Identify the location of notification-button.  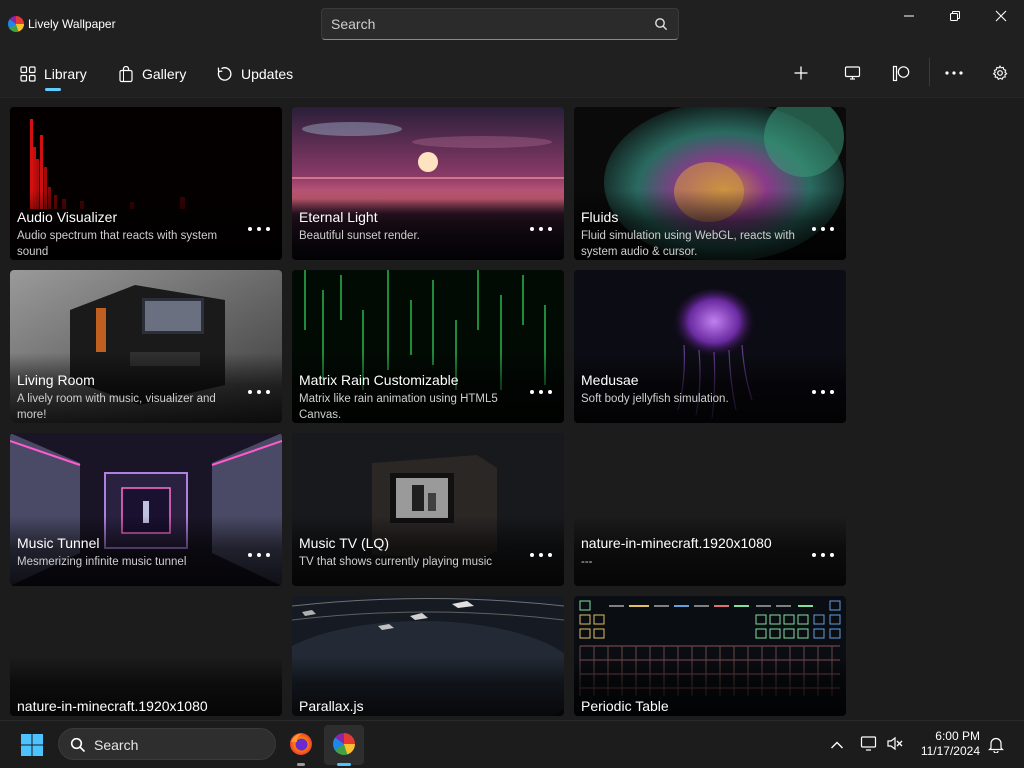
(996, 747).